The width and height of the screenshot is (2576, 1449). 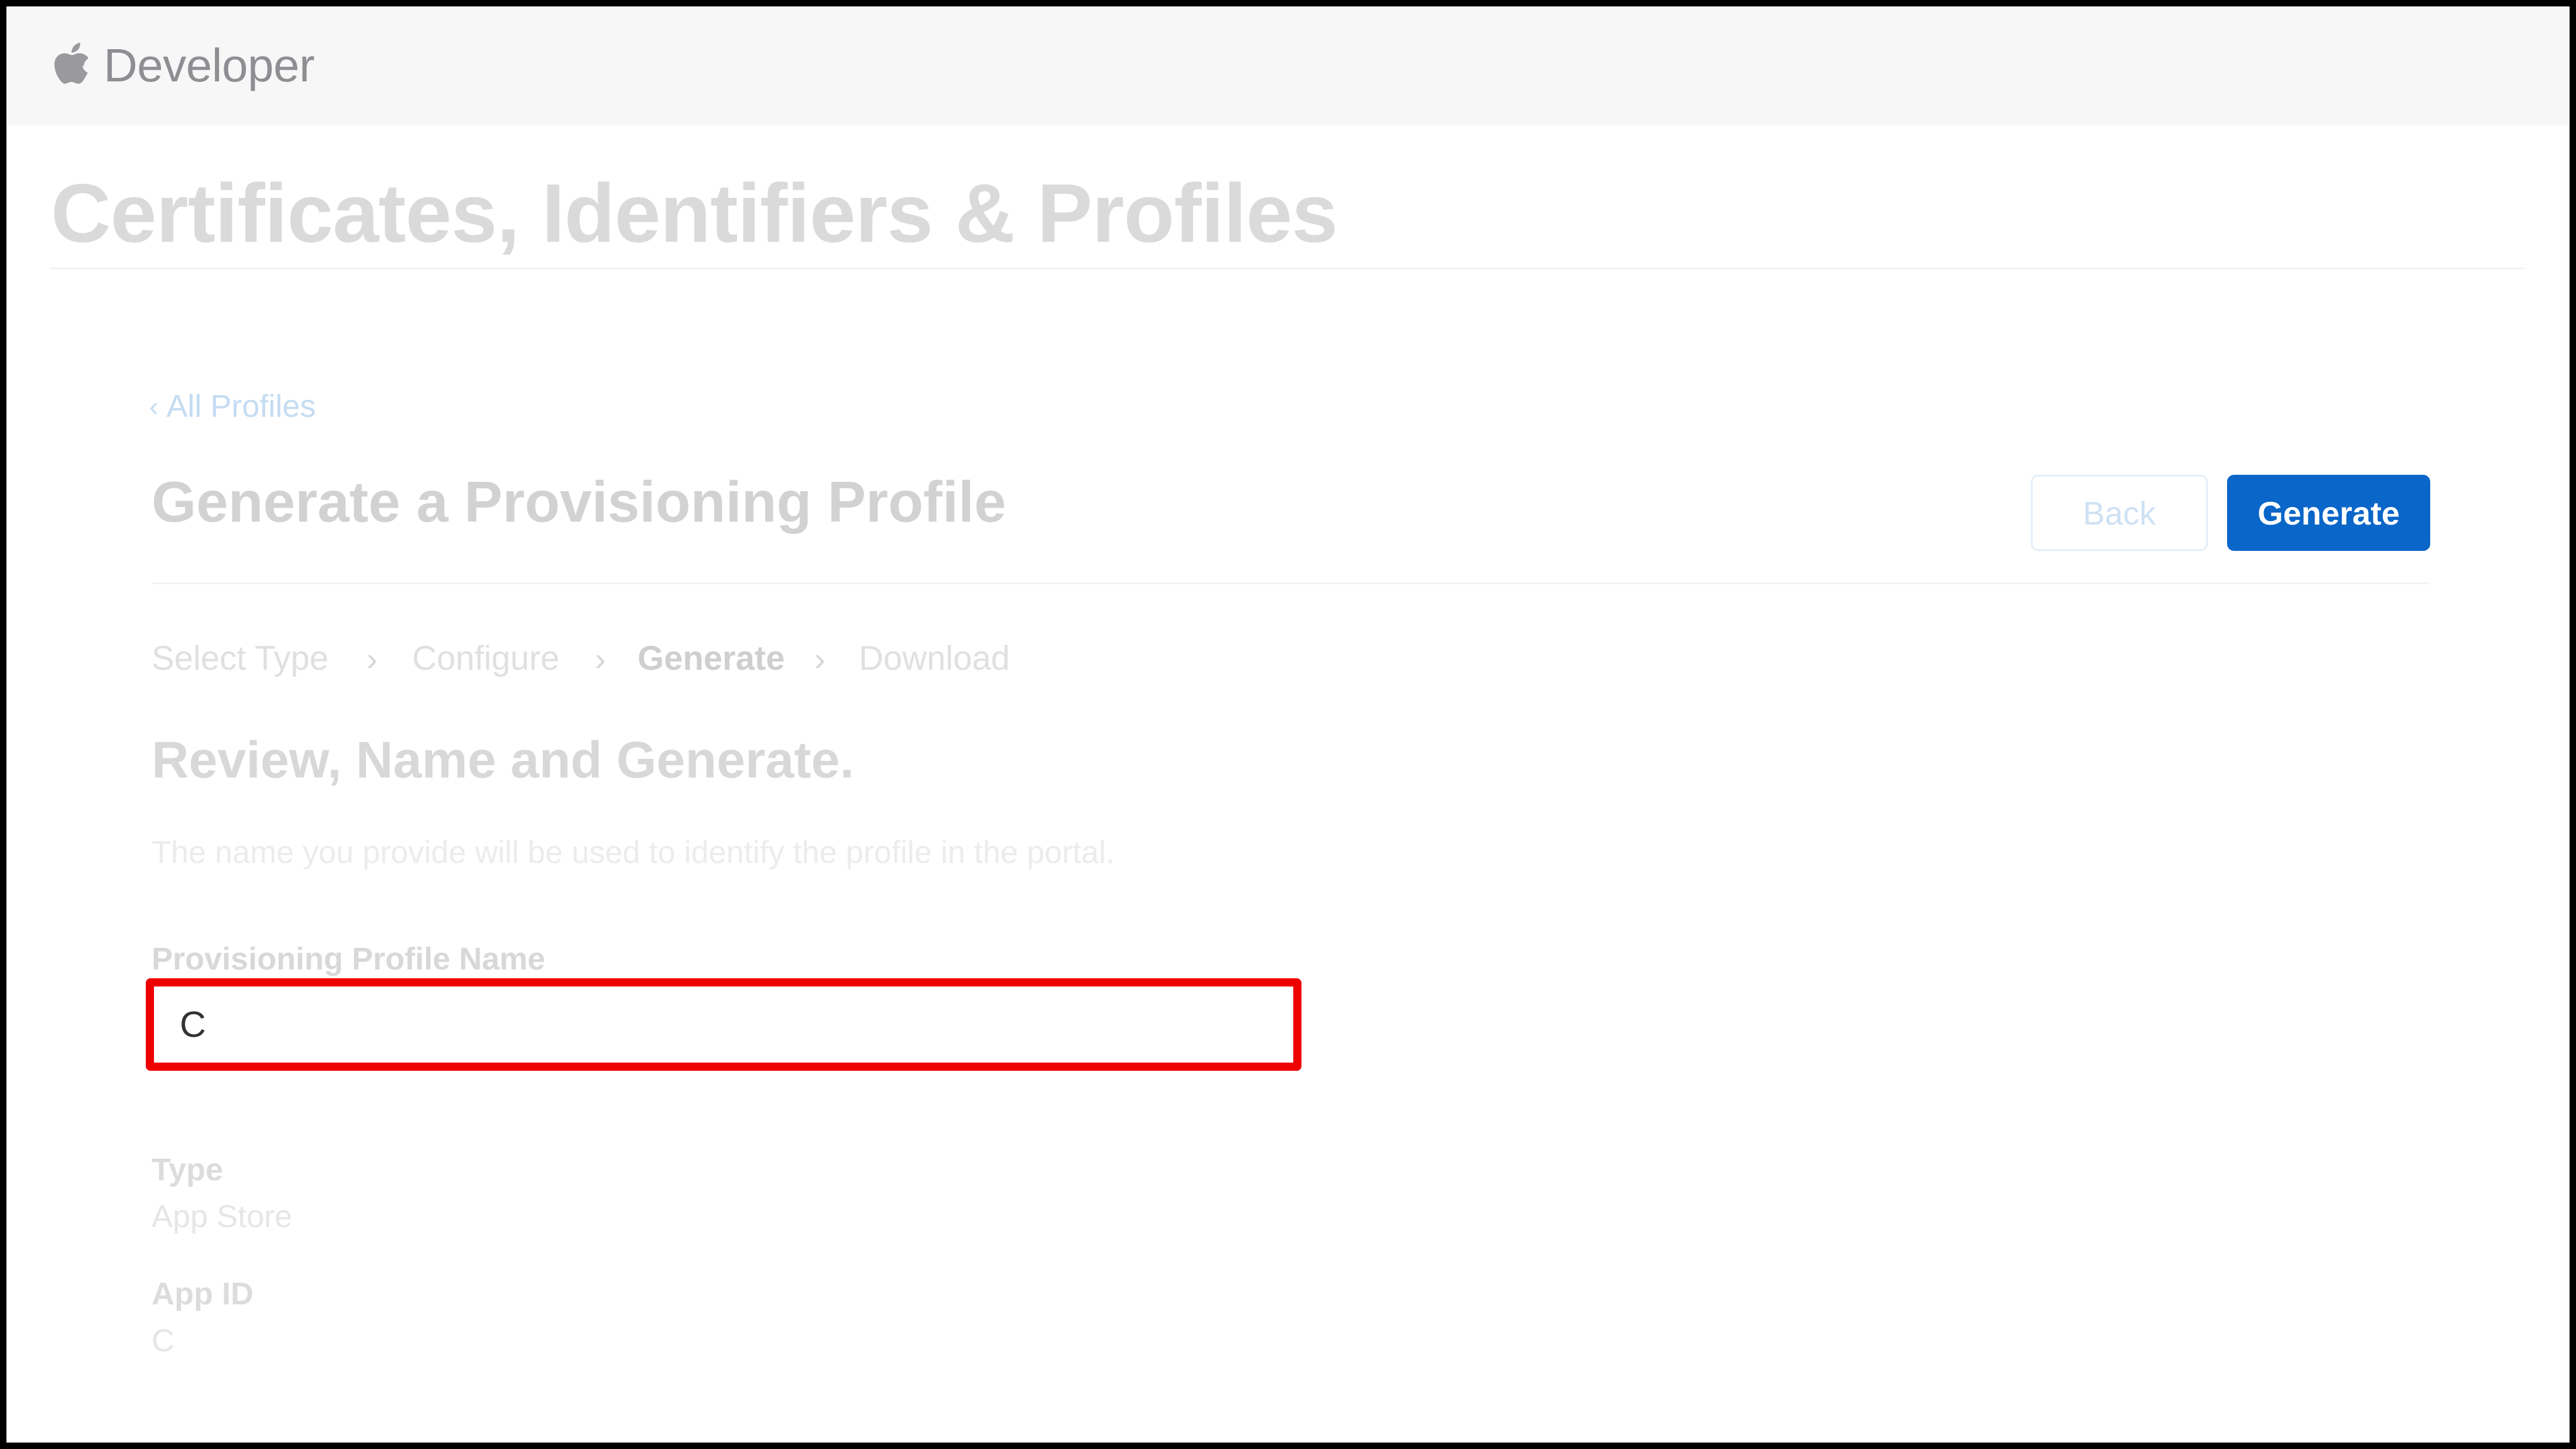 What do you see at coordinates (711, 658) in the screenshot?
I see `step-generate: Generate` at bounding box center [711, 658].